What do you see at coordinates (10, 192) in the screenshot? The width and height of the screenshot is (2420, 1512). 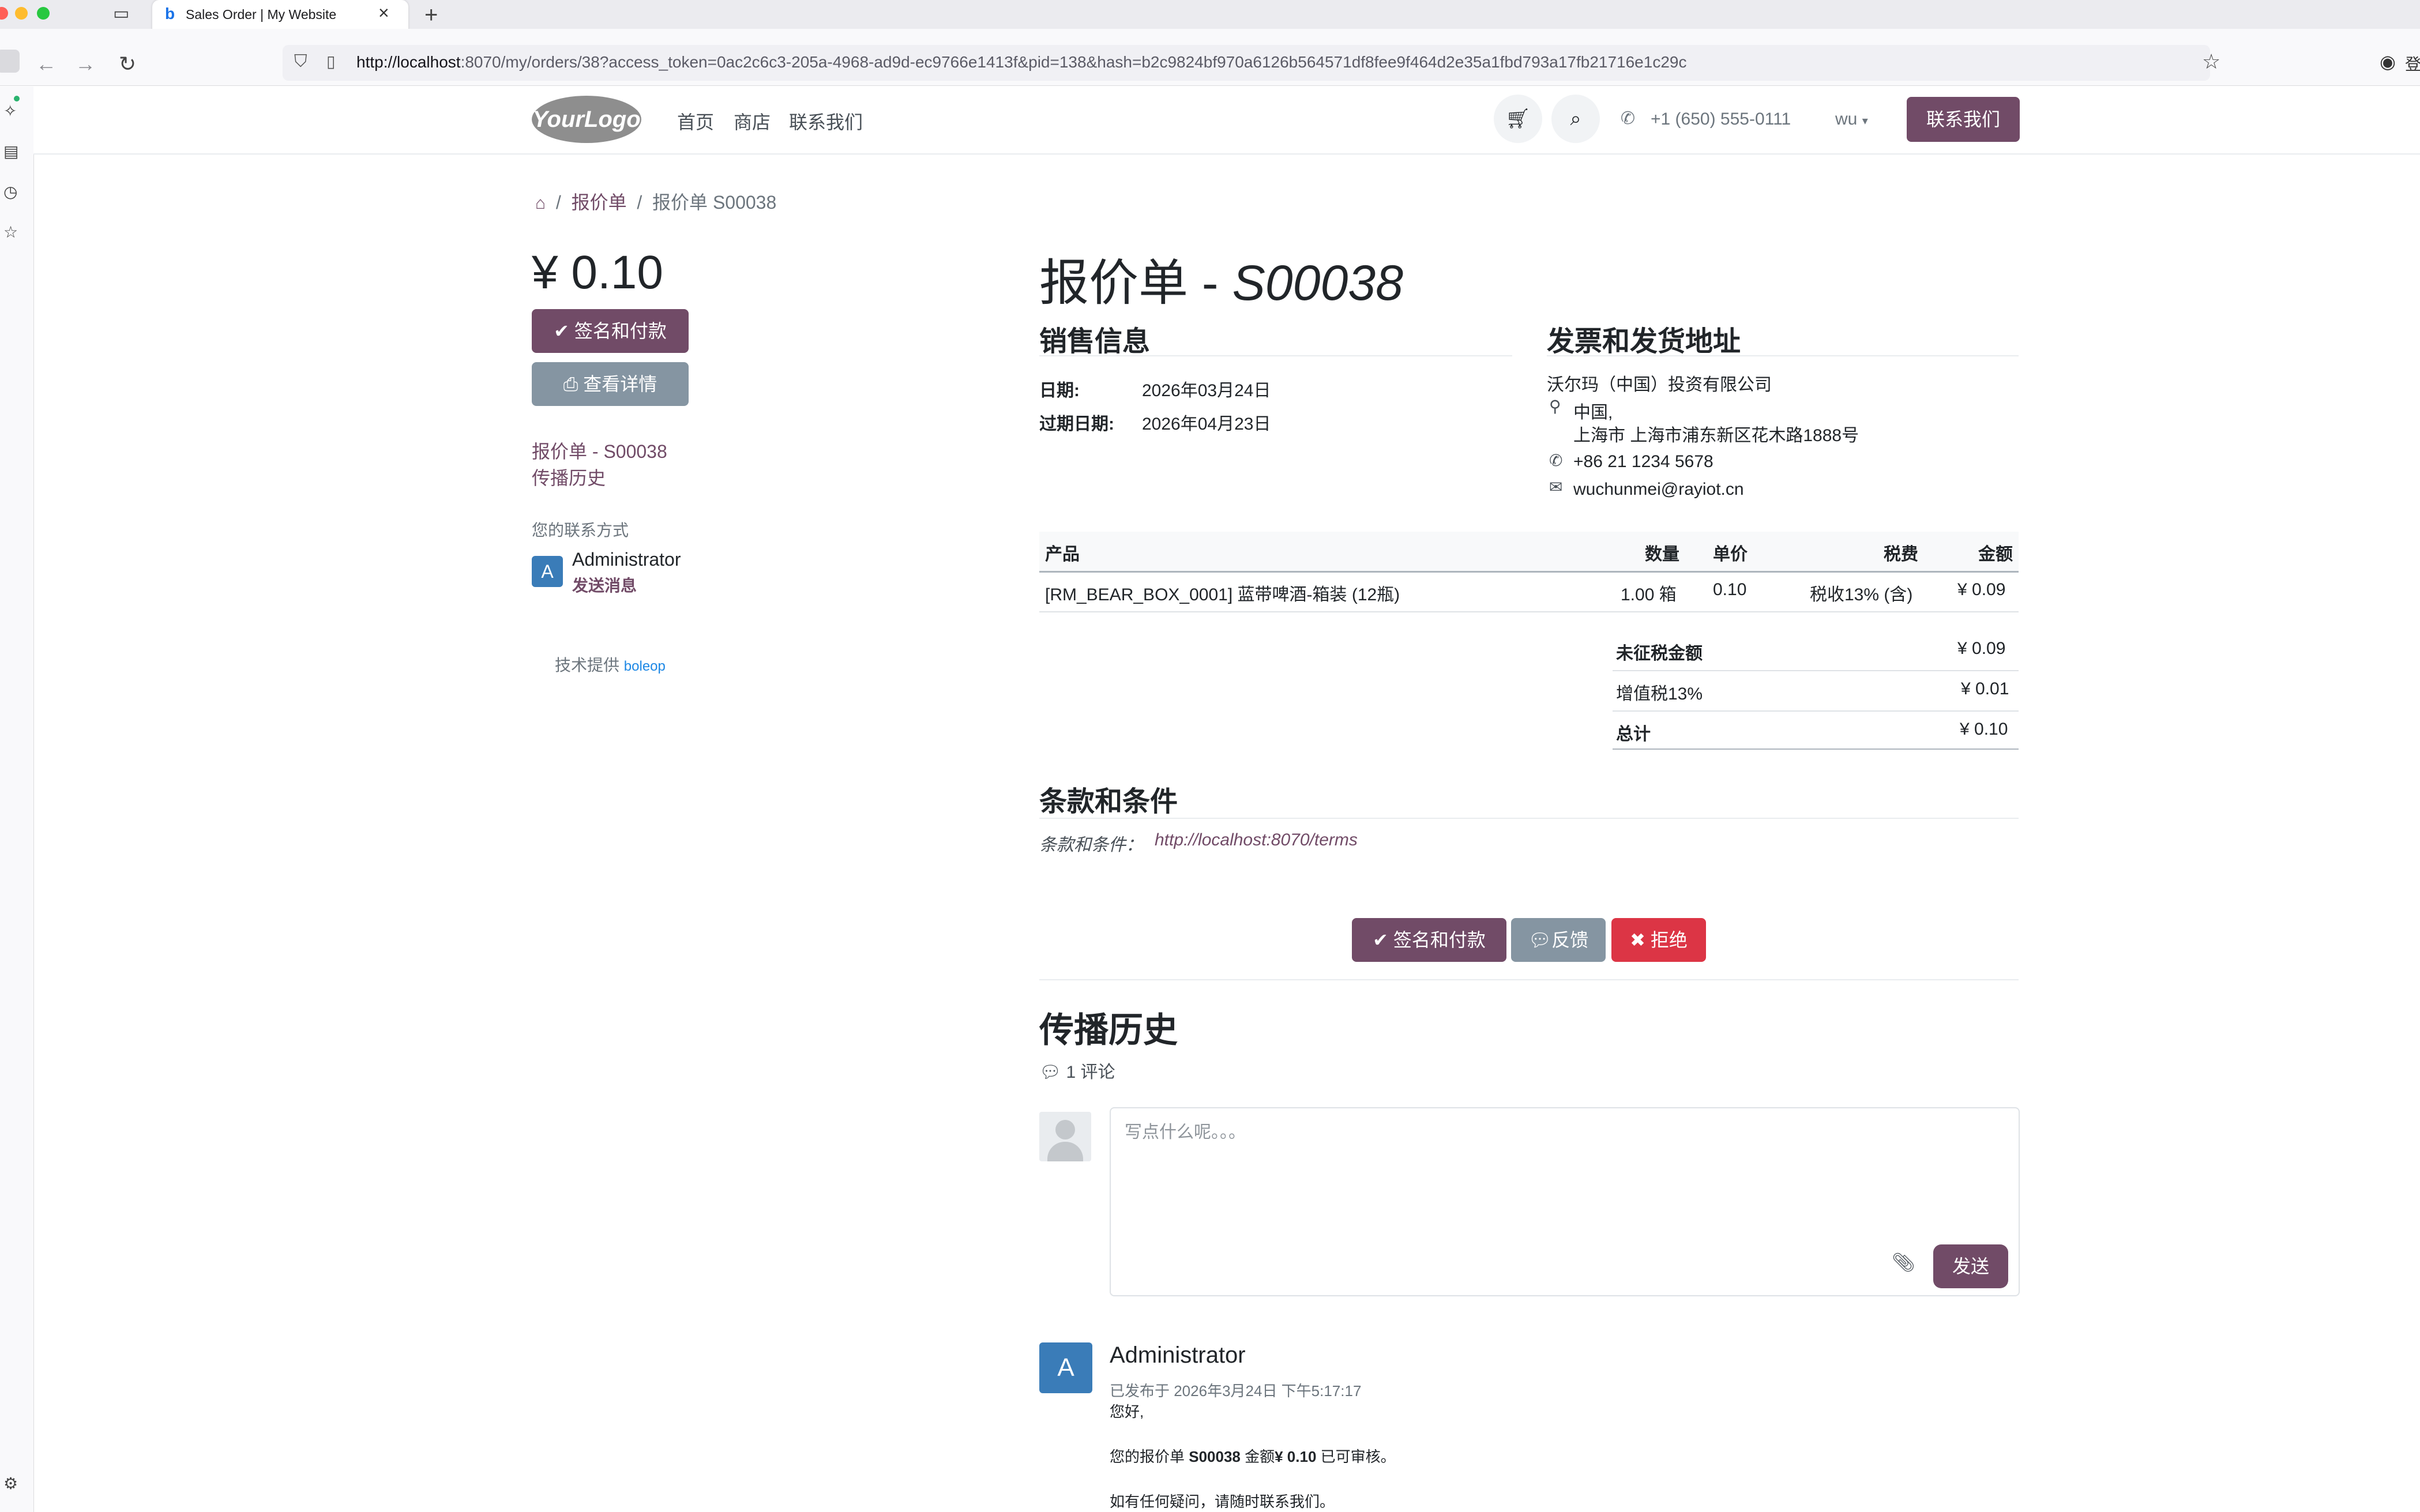 I see `history-icon: ◷` at bounding box center [10, 192].